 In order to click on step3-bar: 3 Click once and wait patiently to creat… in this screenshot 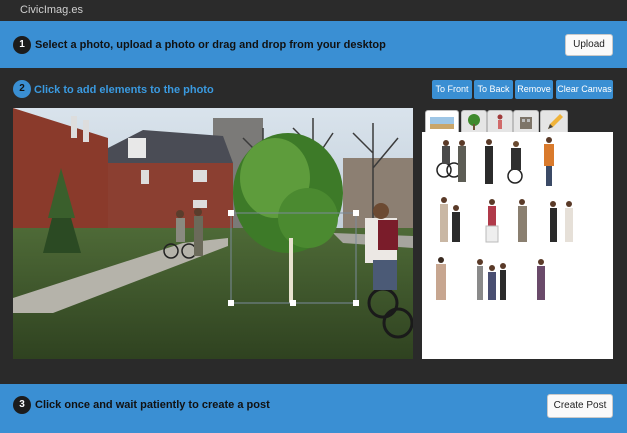, I will do `click(313, 408)`.